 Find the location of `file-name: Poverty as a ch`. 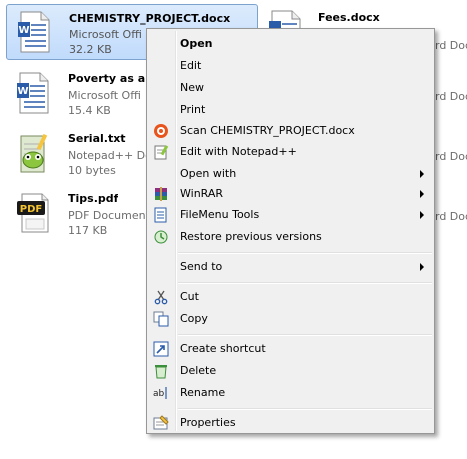

file-name: Poverty as a ch is located at coordinates (107, 78).